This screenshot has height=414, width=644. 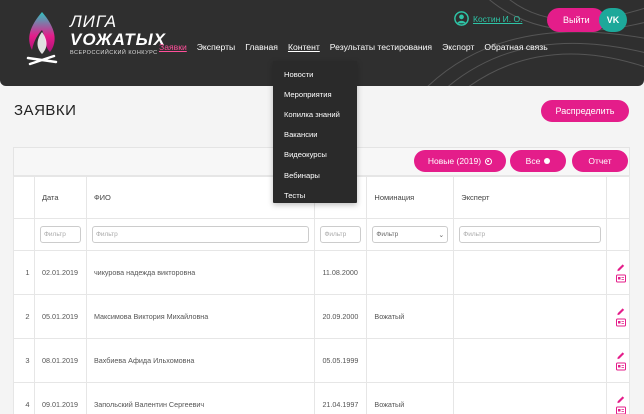 What do you see at coordinates (60, 197) in the screenshot?
I see `col-header-date: Дата` at bounding box center [60, 197].